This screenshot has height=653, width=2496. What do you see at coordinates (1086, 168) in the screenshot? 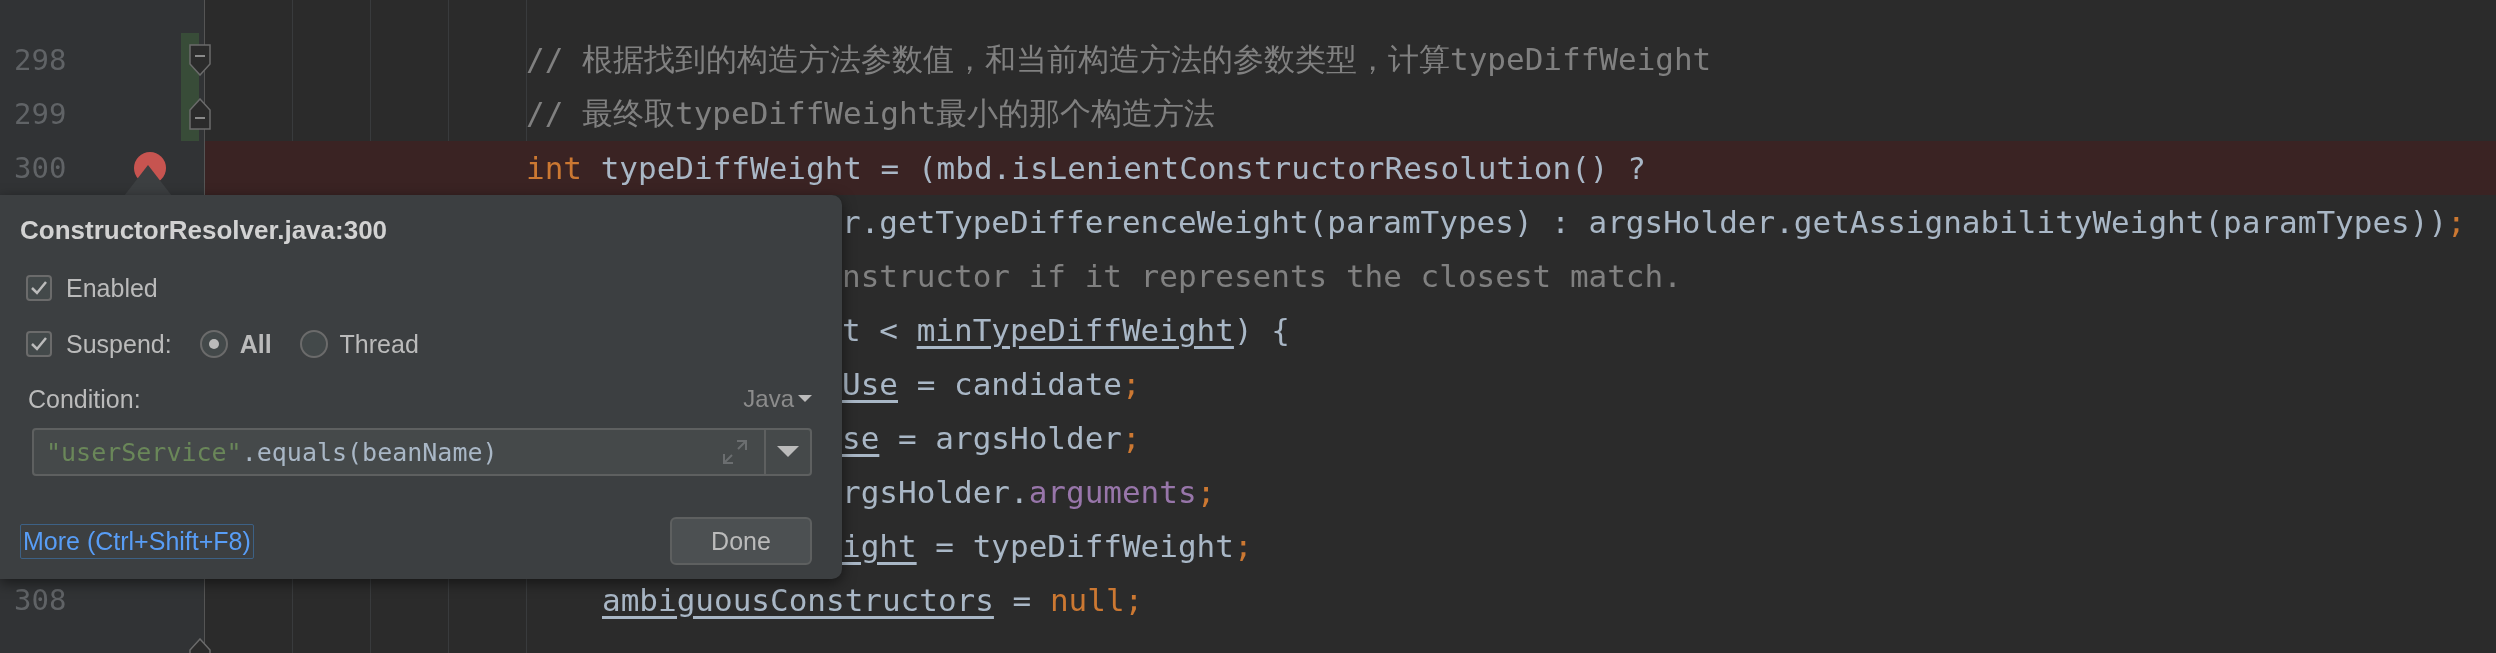
I see `code-line: int typeDiffWeight = (mbd.isLenientConstructorResolution() ?` at bounding box center [1086, 168].